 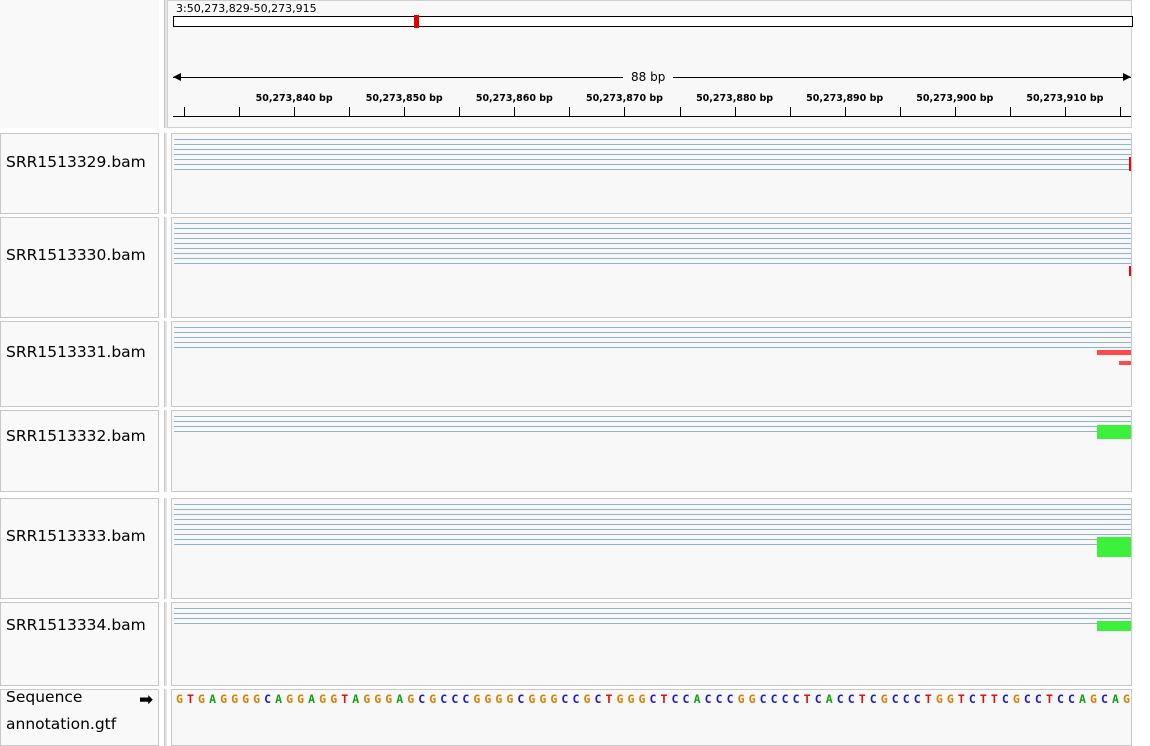 What do you see at coordinates (514, 98) in the screenshot?
I see `ruler-tick-label: 50,273,860 bp` at bounding box center [514, 98].